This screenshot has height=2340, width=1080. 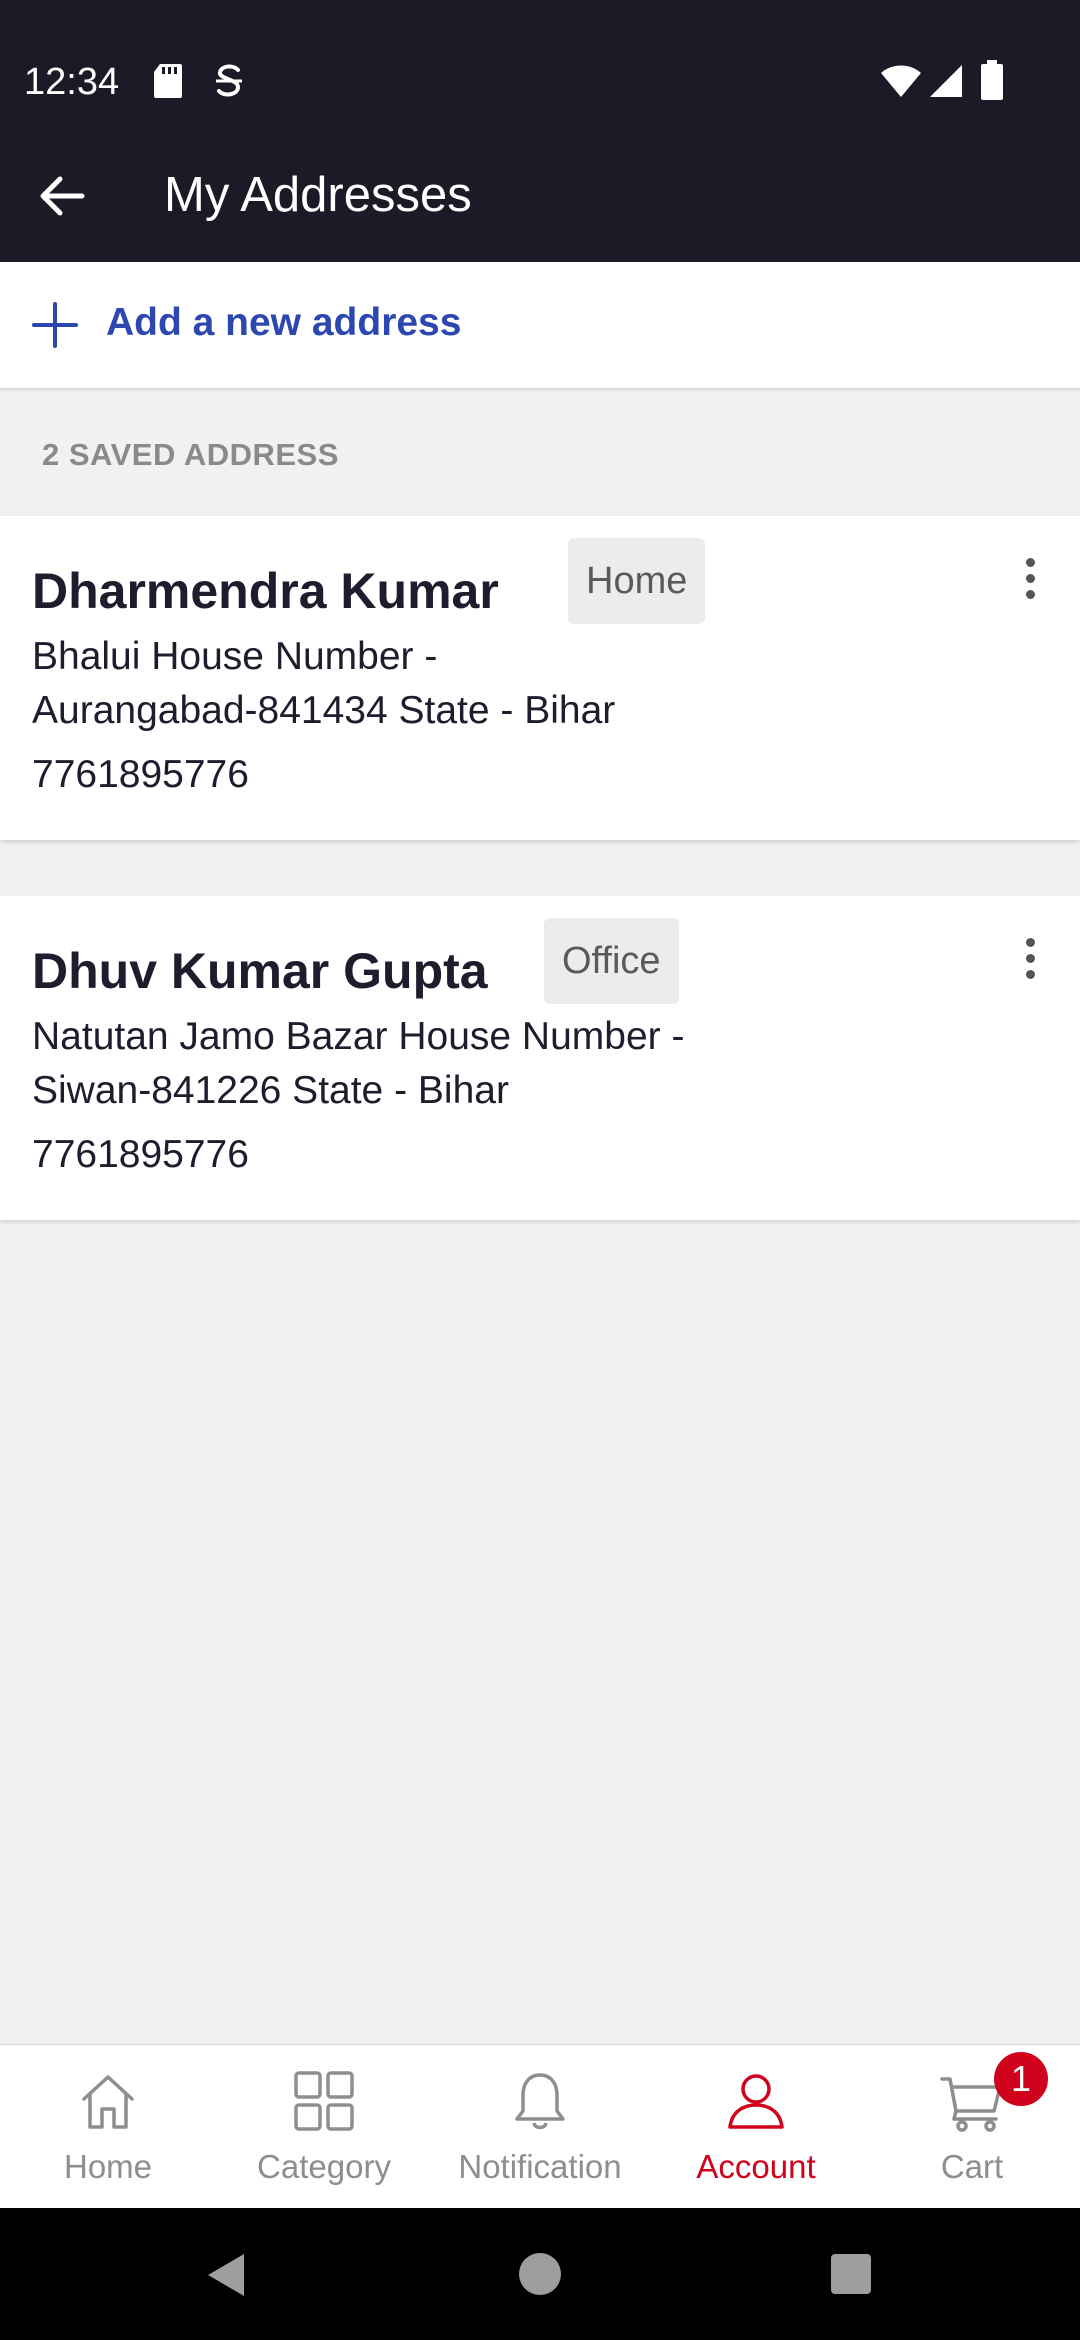 I want to click on grid-icon, so click(x=324, y=2101).